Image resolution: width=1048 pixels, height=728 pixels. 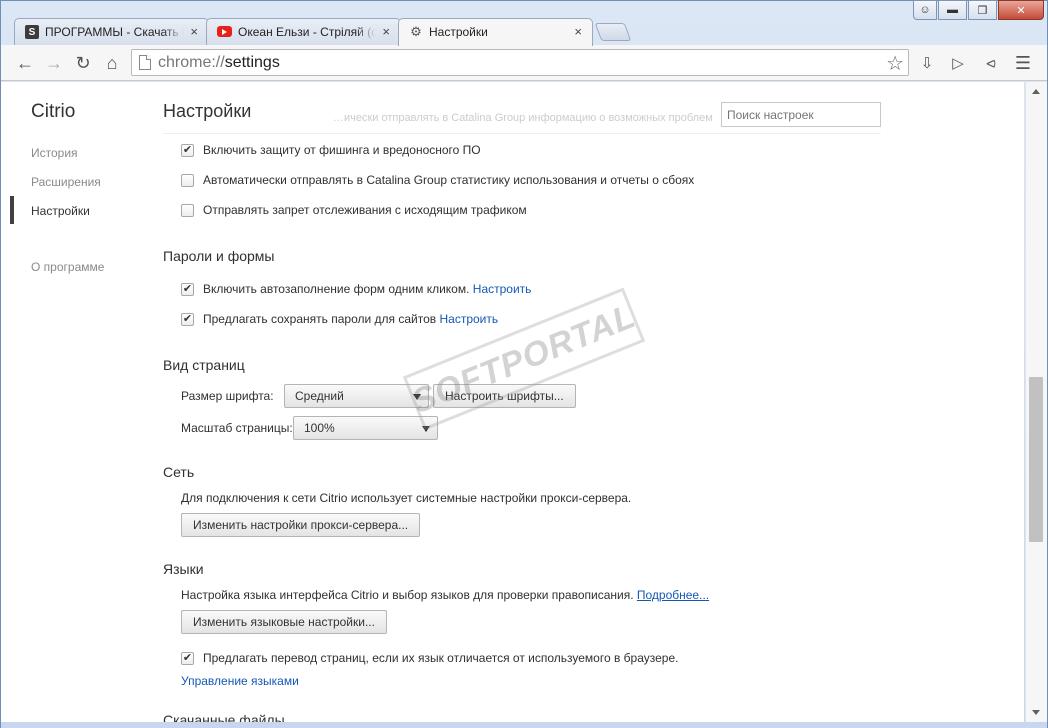 I want to click on new-tab-button, so click(x=613, y=32).